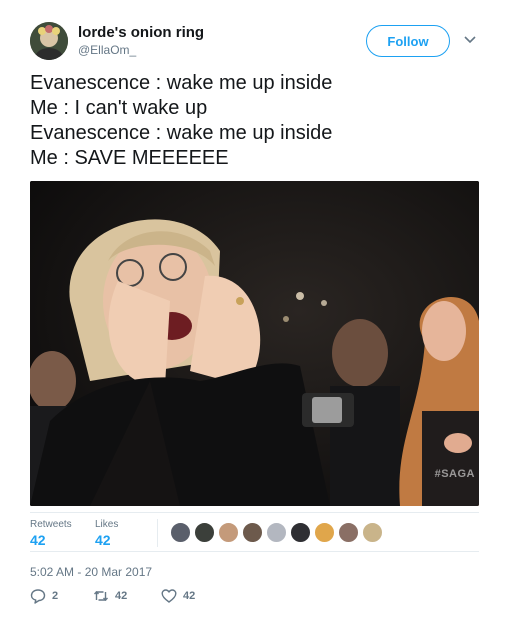 This screenshot has width=509, height=623. What do you see at coordinates (101, 596) in the screenshot?
I see `retweet-icon` at bounding box center [101, 596].